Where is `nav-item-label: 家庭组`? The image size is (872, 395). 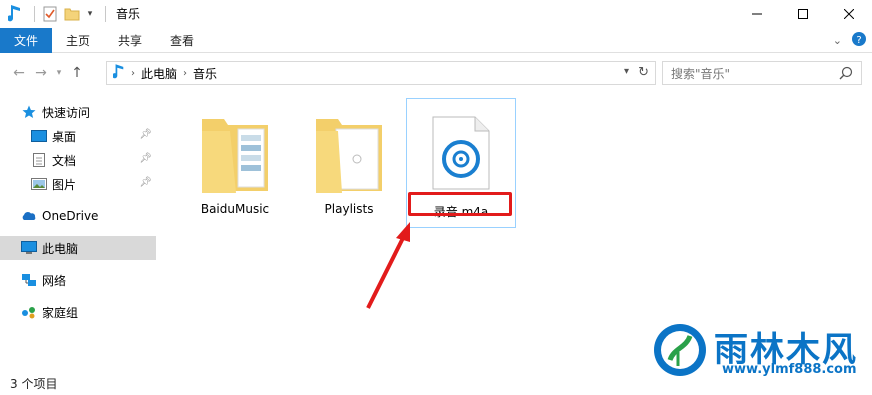 nav-item-label: 家庭组 is located at coordinates (60, 312).